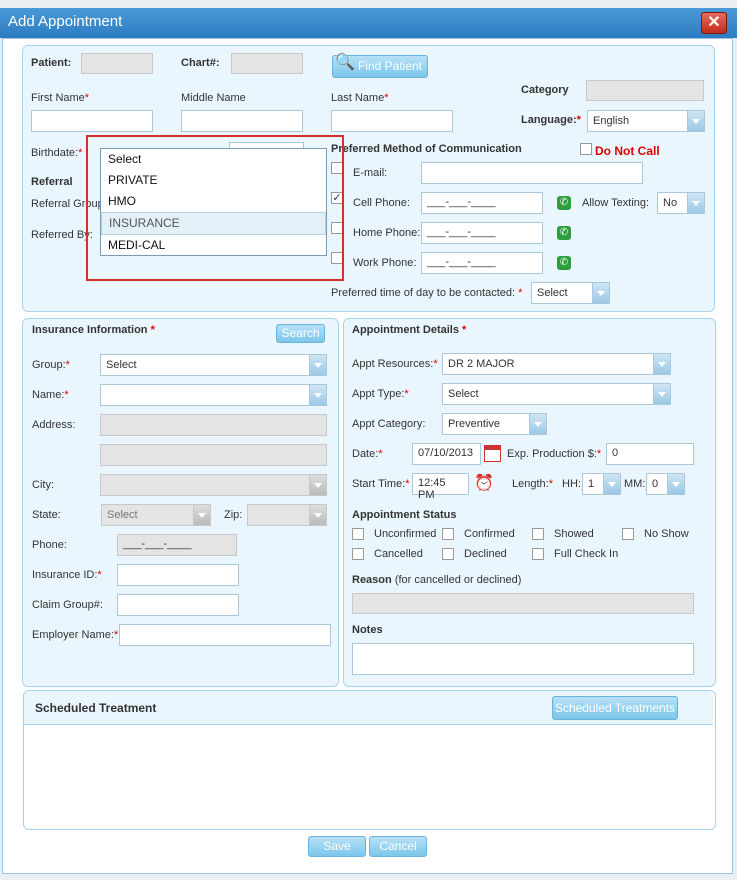  Describe the element at coordinates (635, 484) in the screenshot. I see `mm-label: MM:` at that location.